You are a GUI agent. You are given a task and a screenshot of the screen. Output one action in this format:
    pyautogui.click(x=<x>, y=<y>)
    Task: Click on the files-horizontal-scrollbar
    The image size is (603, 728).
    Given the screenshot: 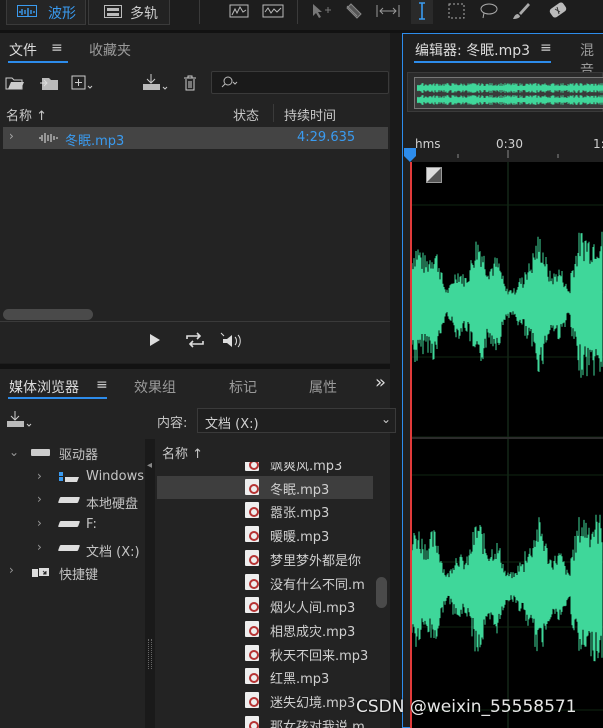 What is the action you would take?
    pyautogui.click(x=48, y=314)
    